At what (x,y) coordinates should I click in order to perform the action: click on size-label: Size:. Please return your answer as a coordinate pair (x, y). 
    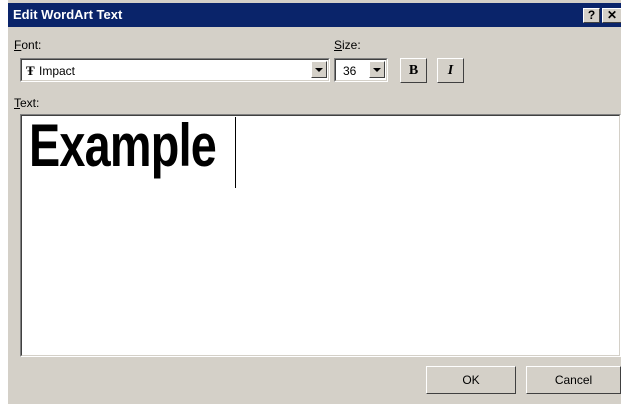
    Looking at the image, I should click on (347, 45).